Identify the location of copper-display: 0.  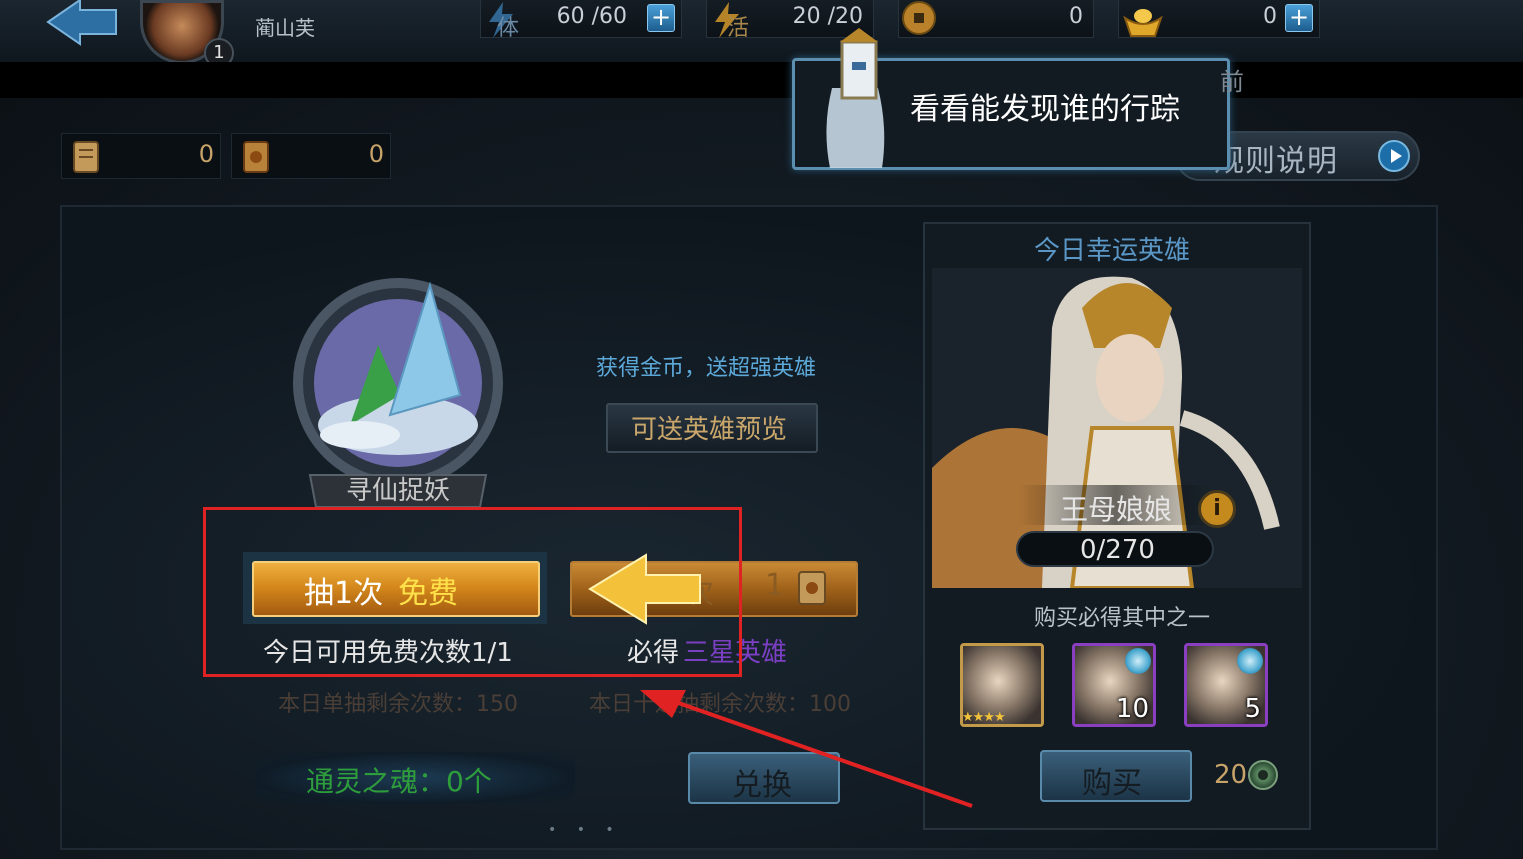
(996, 19).